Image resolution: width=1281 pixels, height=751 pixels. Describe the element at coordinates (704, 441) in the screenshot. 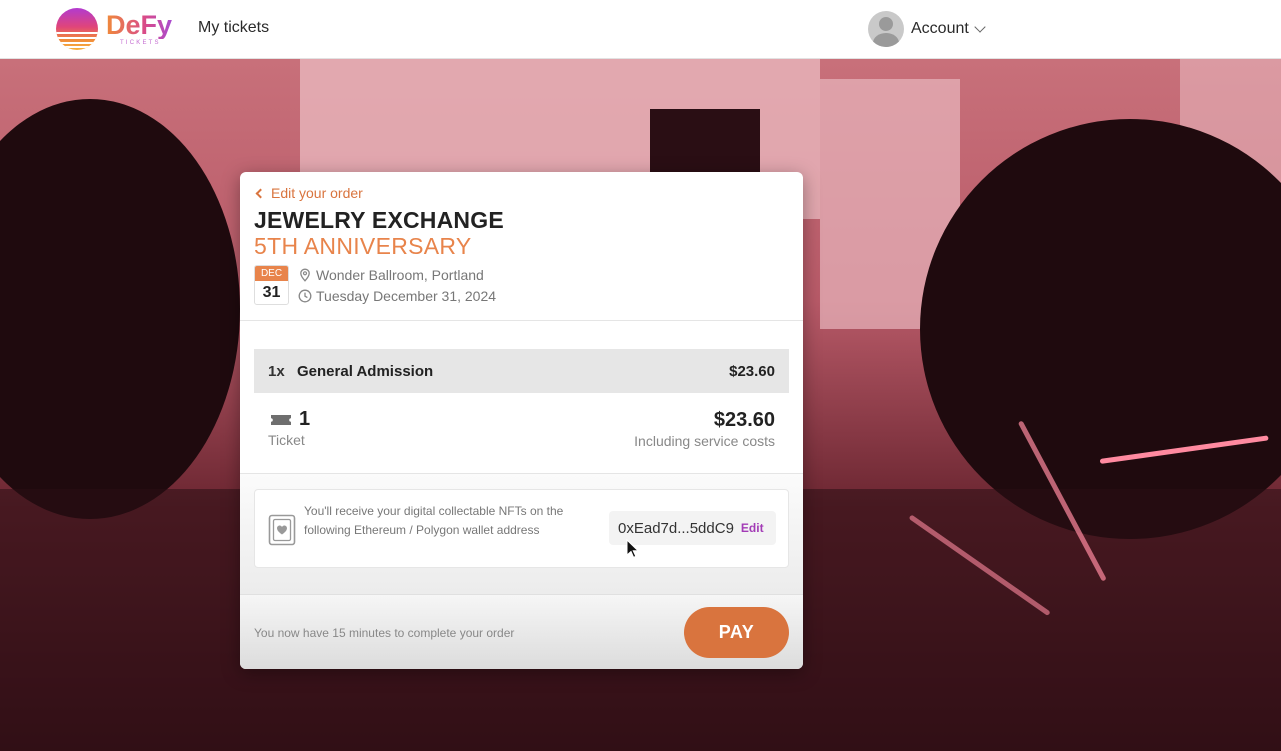

I see `total-note: Including service costs` at that location.